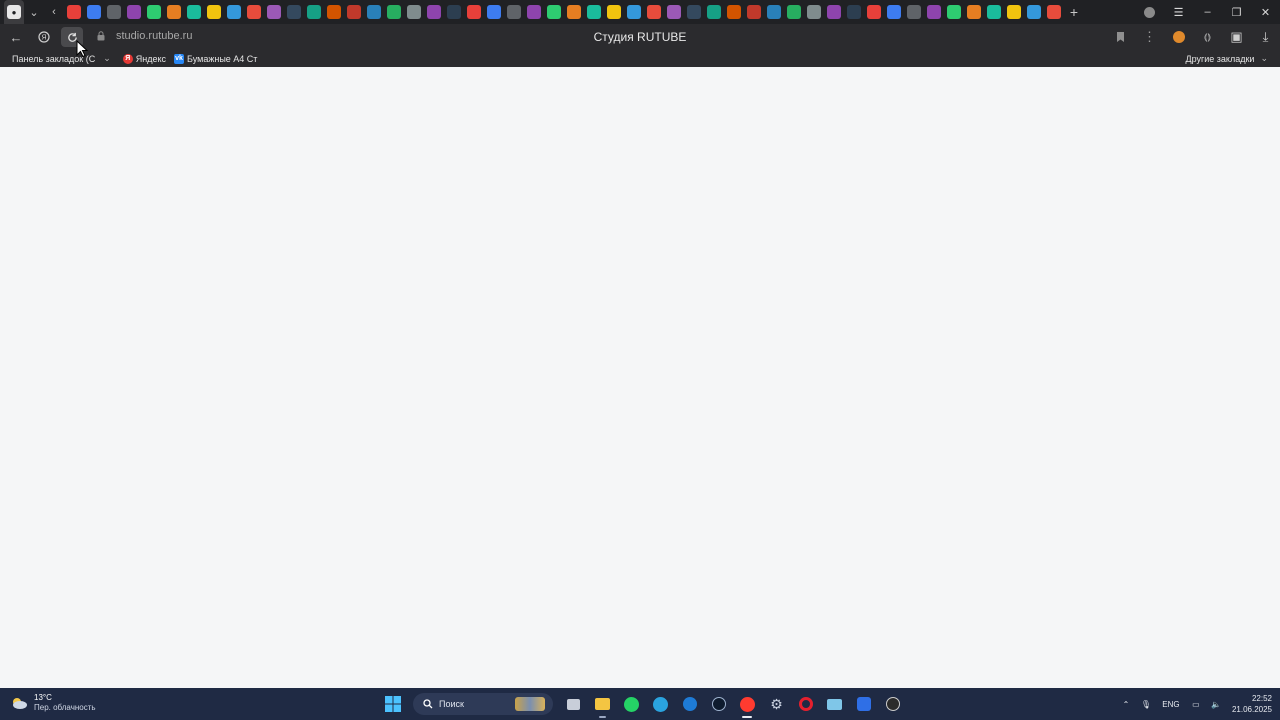 This screenshot has height=720, width=1280. I want to click on url-field: studio.rutube.ru, so click(154, 36).